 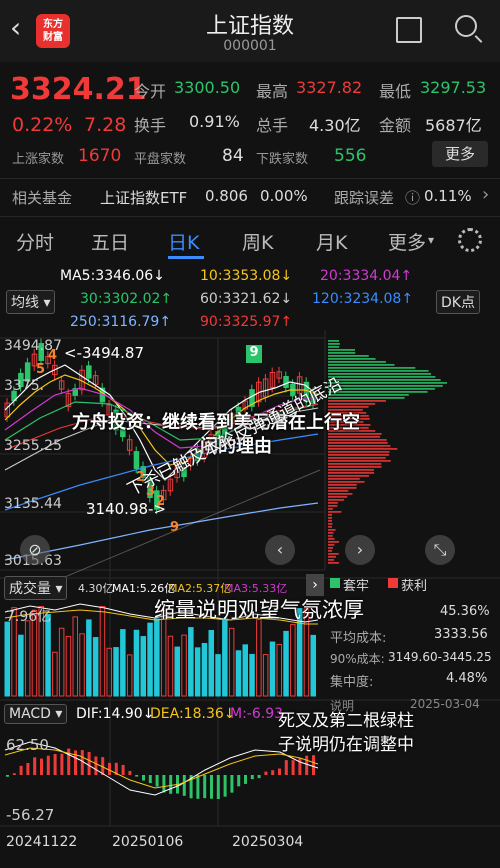 I want to click on ma10-label: 10:3353.08↓, so click(x=246, y=276).